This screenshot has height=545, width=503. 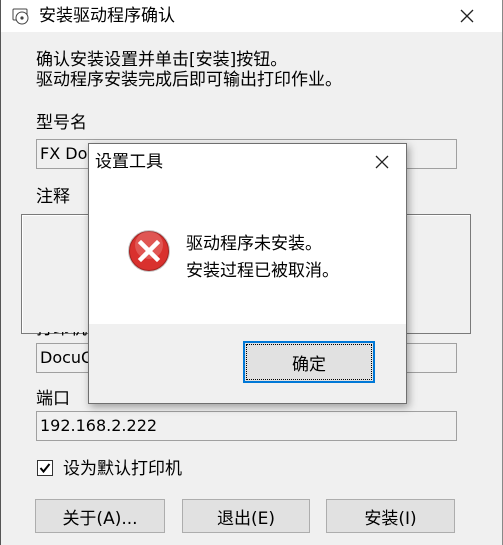 What do you see at coordinates (189, 80) in the screenshot?
I see `intro-line-2: 驱动程序安装完成后即可输出打印作业。` at bounding box center [189, 80].